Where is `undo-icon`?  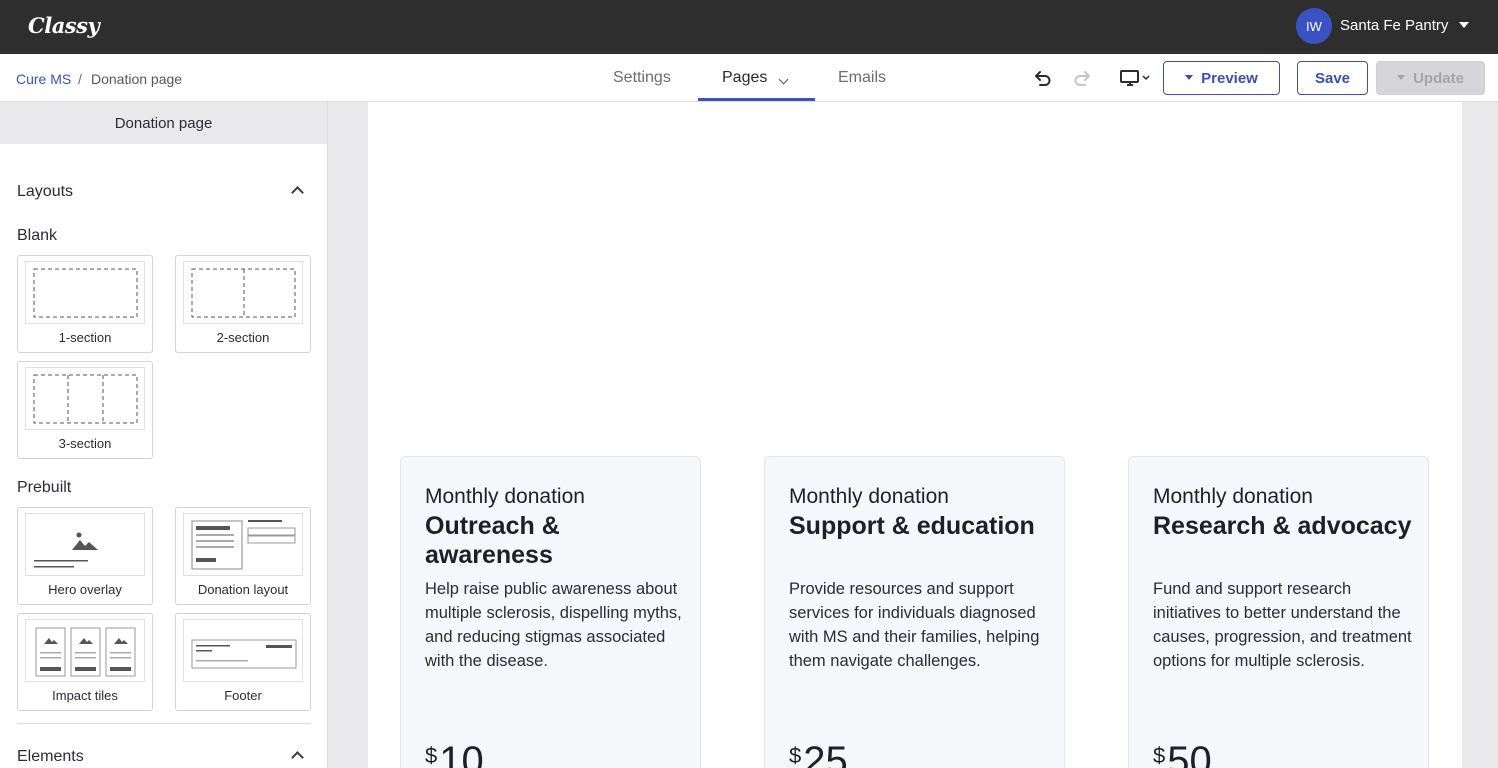
undo-icon is located at coordinates (1043, 78).